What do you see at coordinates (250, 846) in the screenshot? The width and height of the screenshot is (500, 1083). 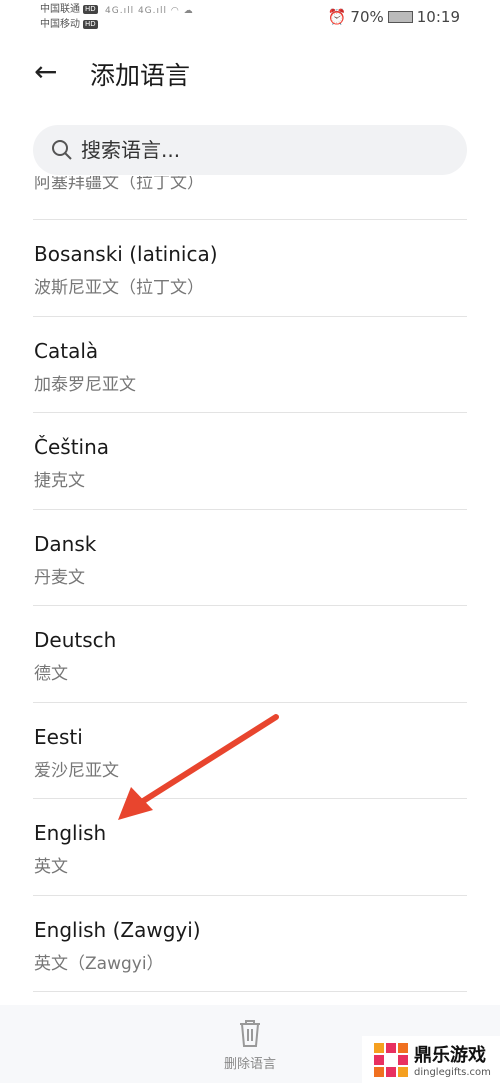 I see `language-item: English 英文` at bounding box center [250, 846].